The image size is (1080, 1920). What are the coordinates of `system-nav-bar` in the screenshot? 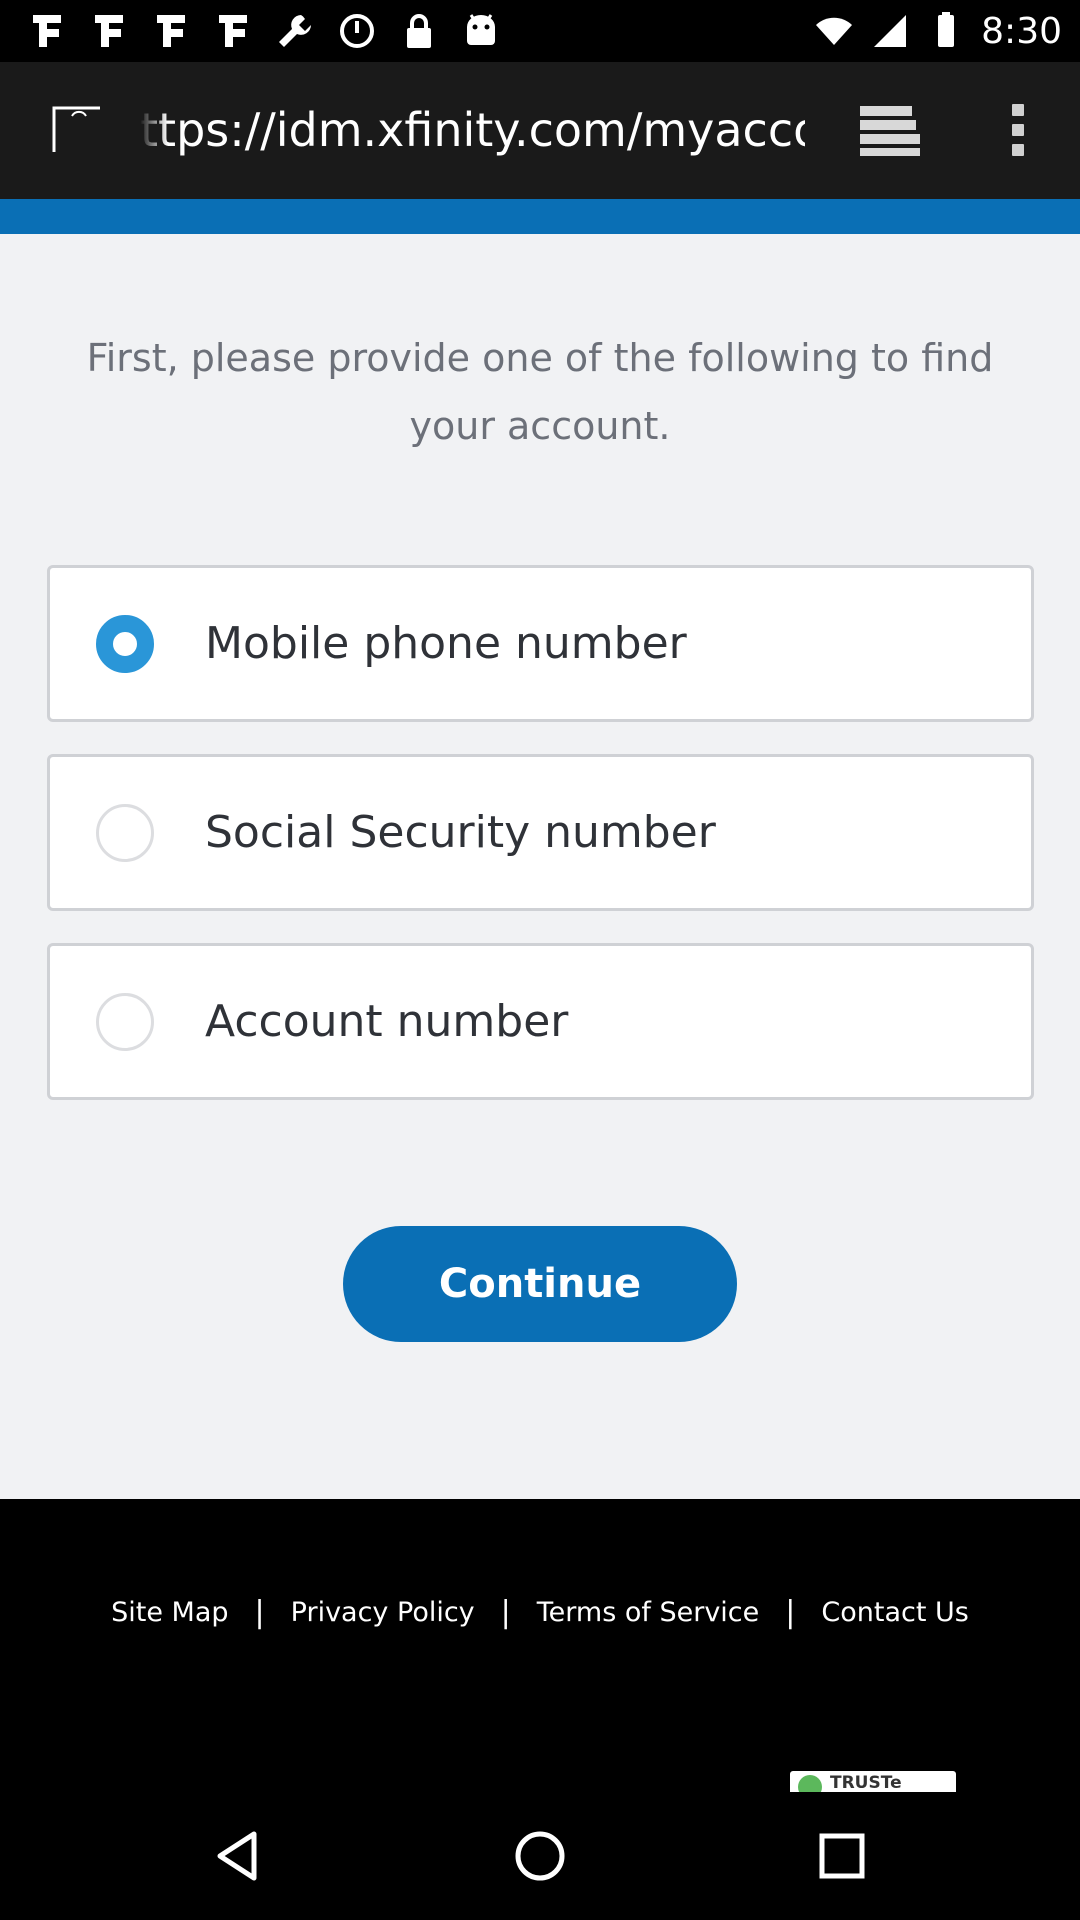 It's located at (540, 1856).